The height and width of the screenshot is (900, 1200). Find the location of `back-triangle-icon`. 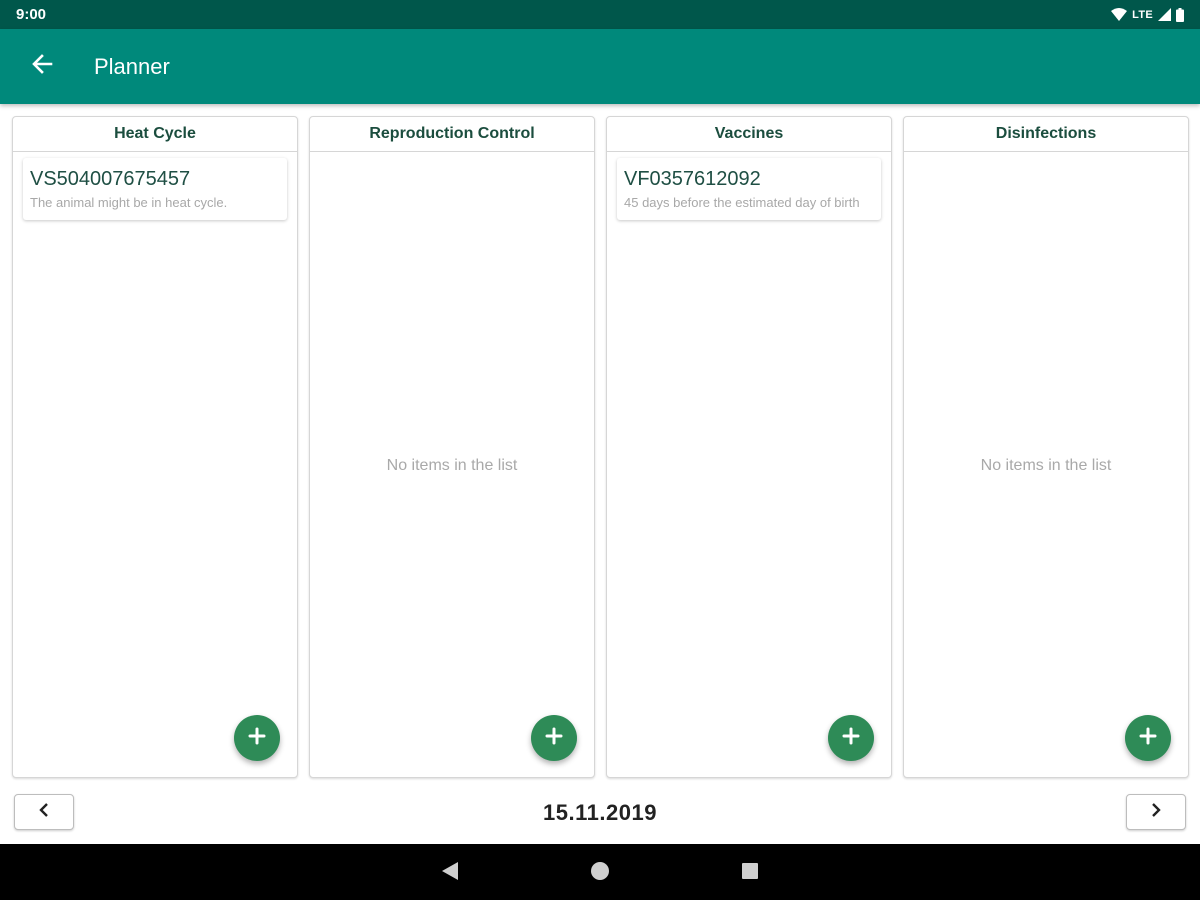

back-triangle-icon is located at coordinates (450, 873).